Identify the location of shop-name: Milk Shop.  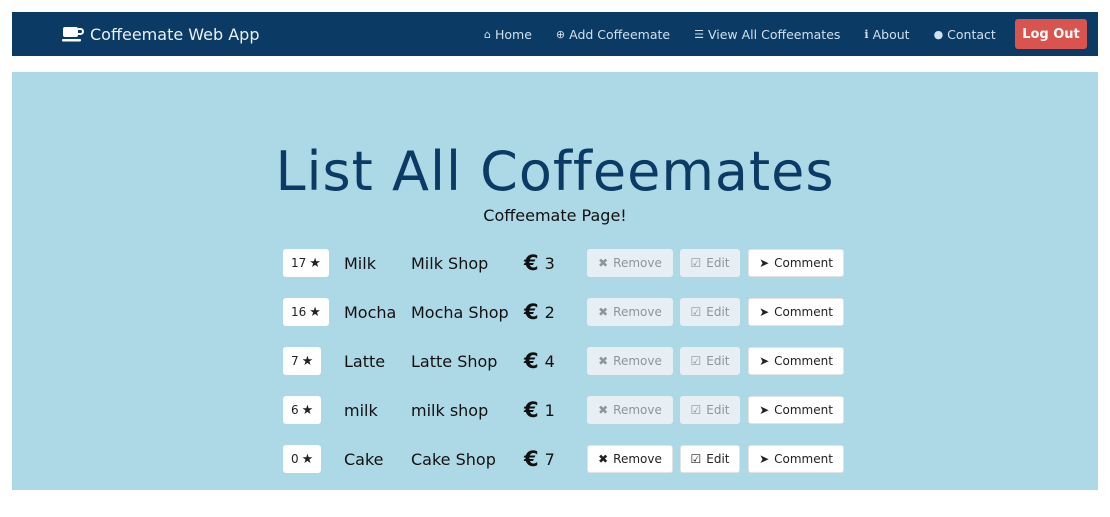
(450, 263).